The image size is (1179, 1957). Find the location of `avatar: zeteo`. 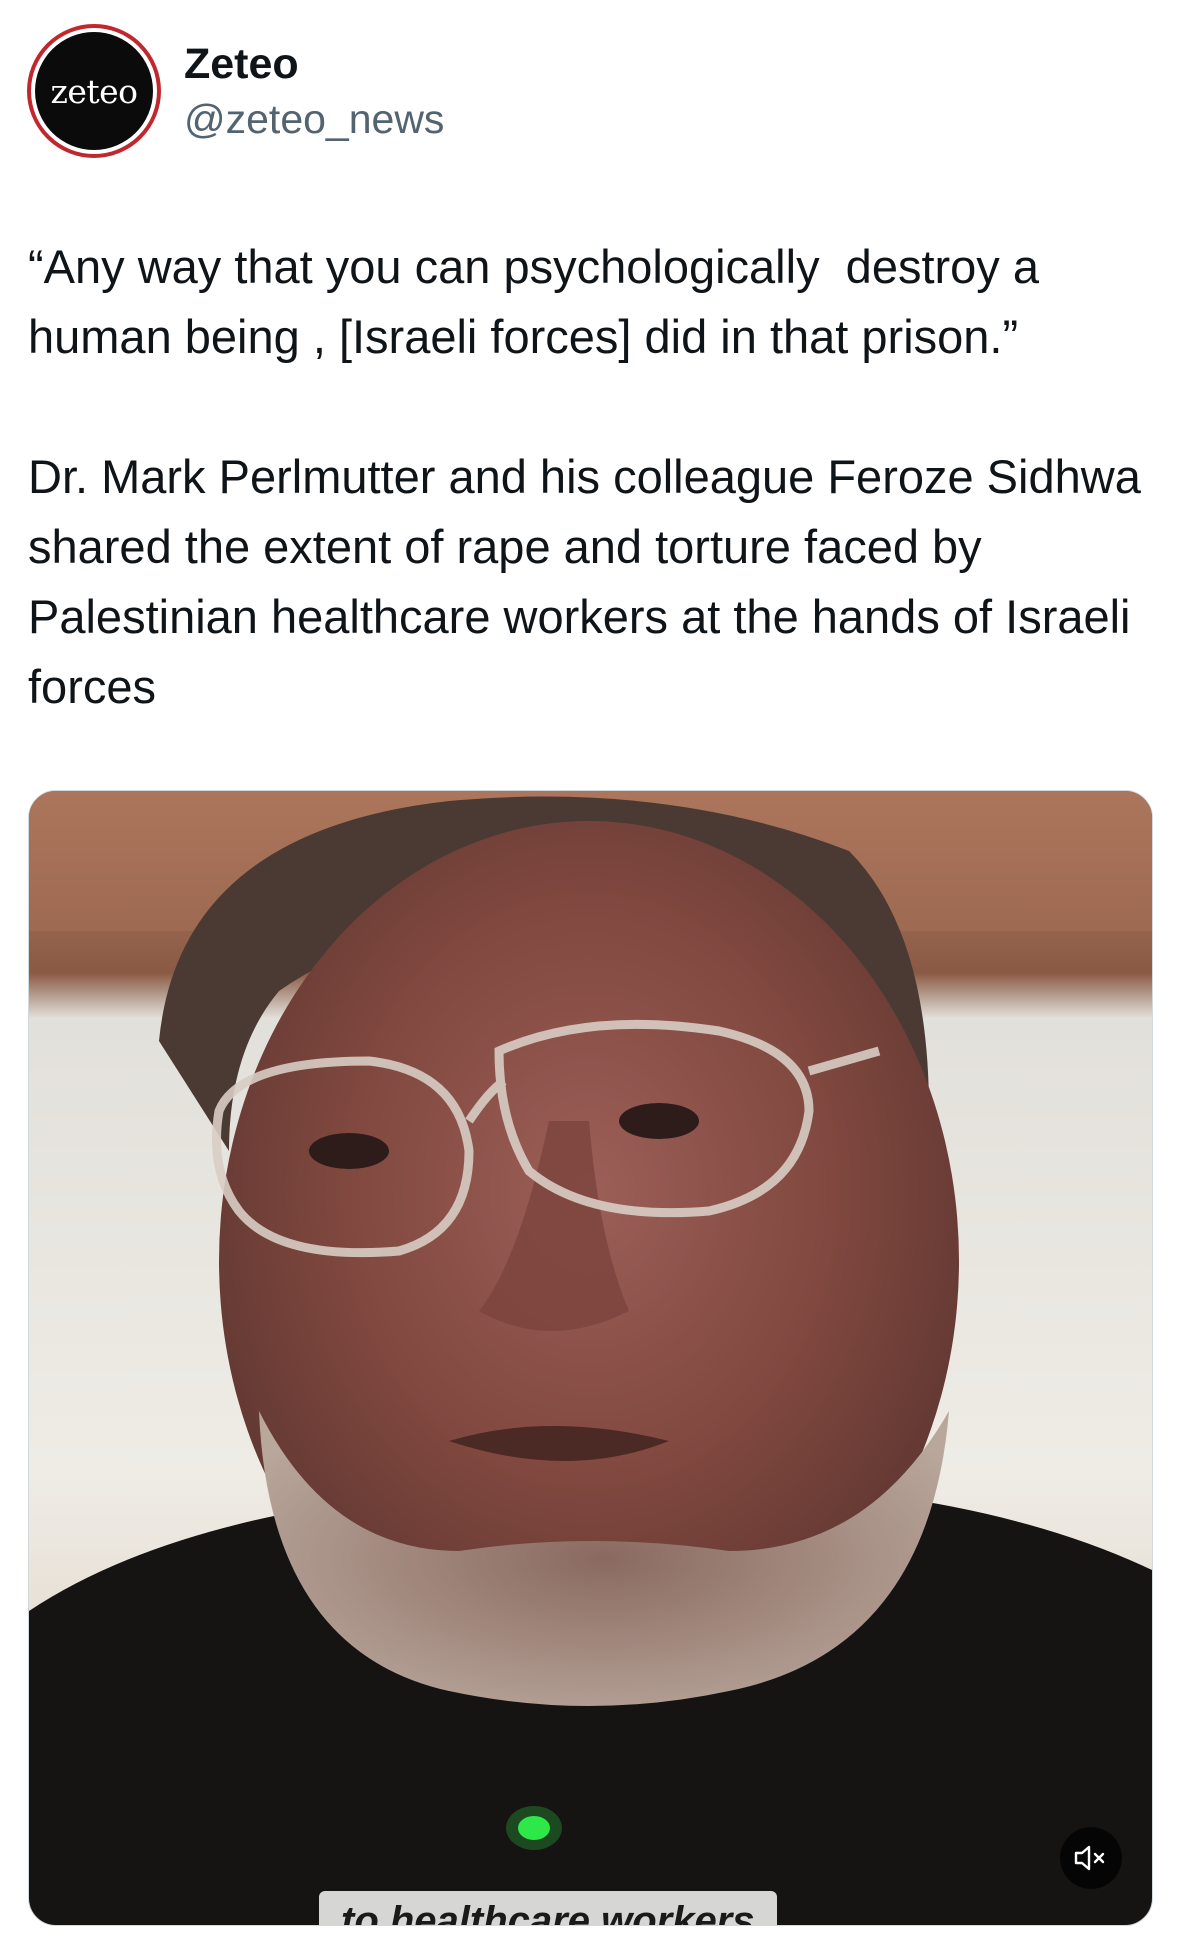

avatar: zeteo is located at coordinates (94, 91).